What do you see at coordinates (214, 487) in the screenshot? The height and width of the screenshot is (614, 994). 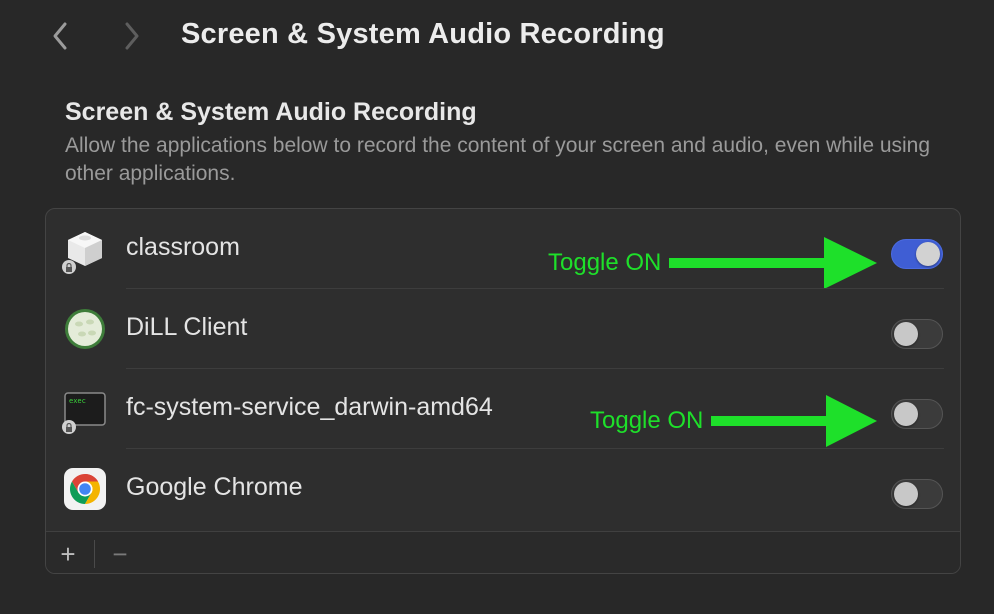 I see `app-name: Google Chrome` at bounding box center [214, 487].